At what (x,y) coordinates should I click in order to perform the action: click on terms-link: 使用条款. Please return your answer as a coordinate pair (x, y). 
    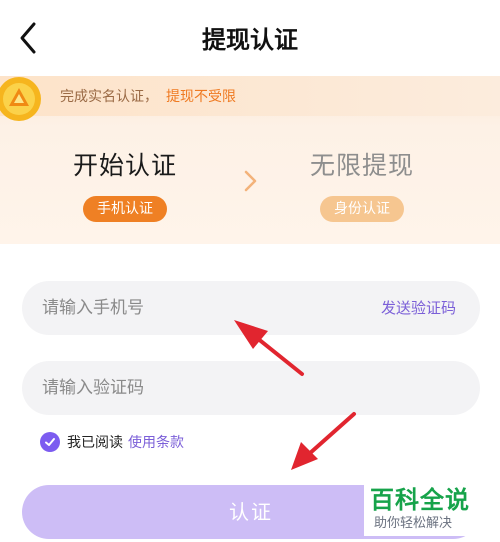
    Looking at the image, I should click on (156, 442).